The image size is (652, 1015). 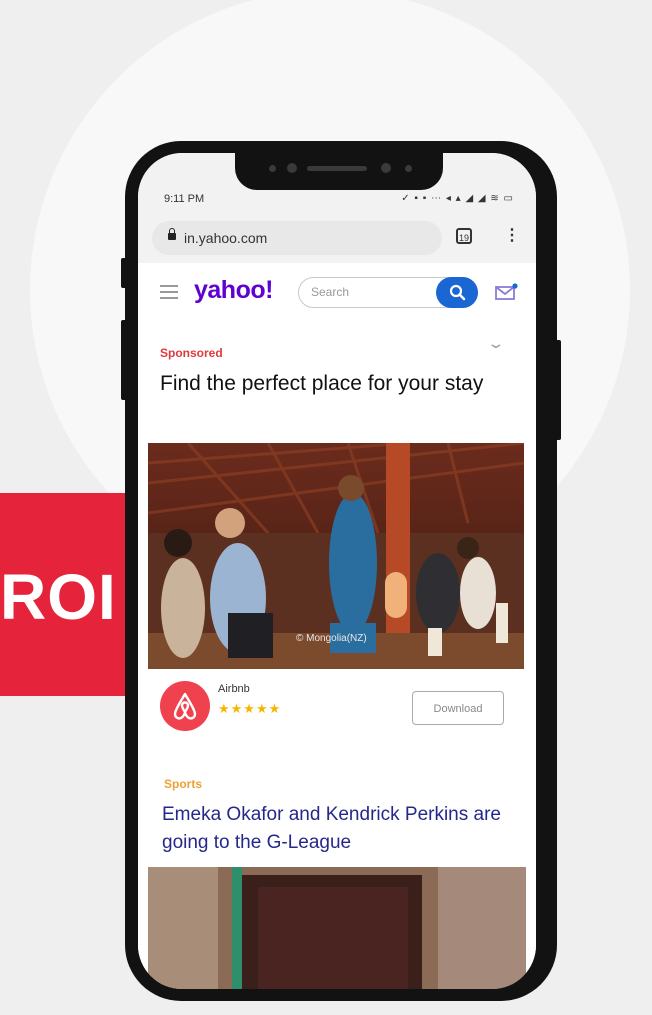 I want to click on ad-image: © Mongolia(NZ), so click(x=336, y=556).